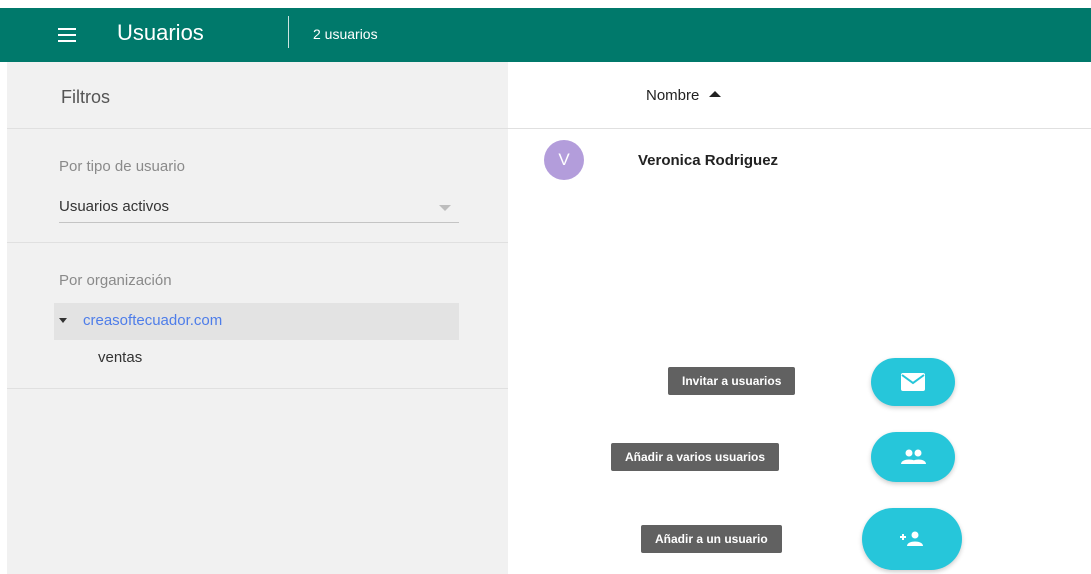  What do you see at coordinates (256, 321) in the screenshot?
I see `org-tree-item-root: creasoftecuador.com` at bounding box center [256, 321].